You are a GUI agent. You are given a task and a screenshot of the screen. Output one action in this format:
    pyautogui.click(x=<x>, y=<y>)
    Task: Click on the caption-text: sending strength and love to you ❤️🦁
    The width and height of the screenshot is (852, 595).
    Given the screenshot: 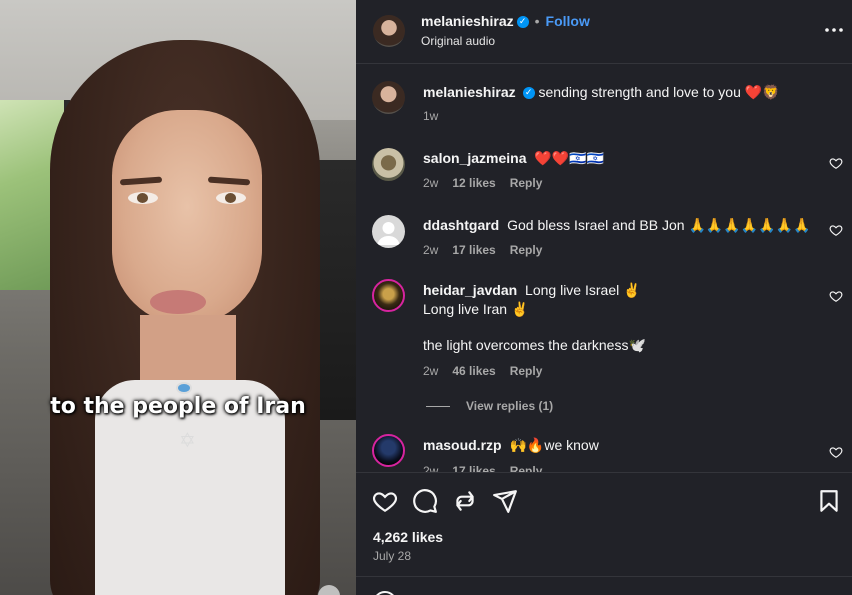 What is the action you would take?
    pyautogui.click(x=659, y=92)
    